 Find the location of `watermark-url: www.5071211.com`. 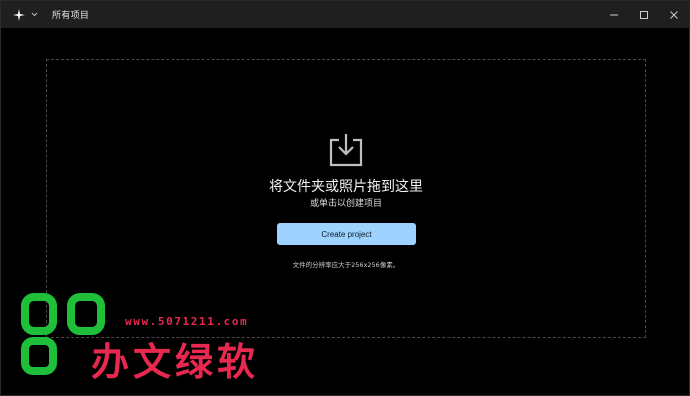

watermark-url: www.5071211.com is located at coordinates (187, 321).